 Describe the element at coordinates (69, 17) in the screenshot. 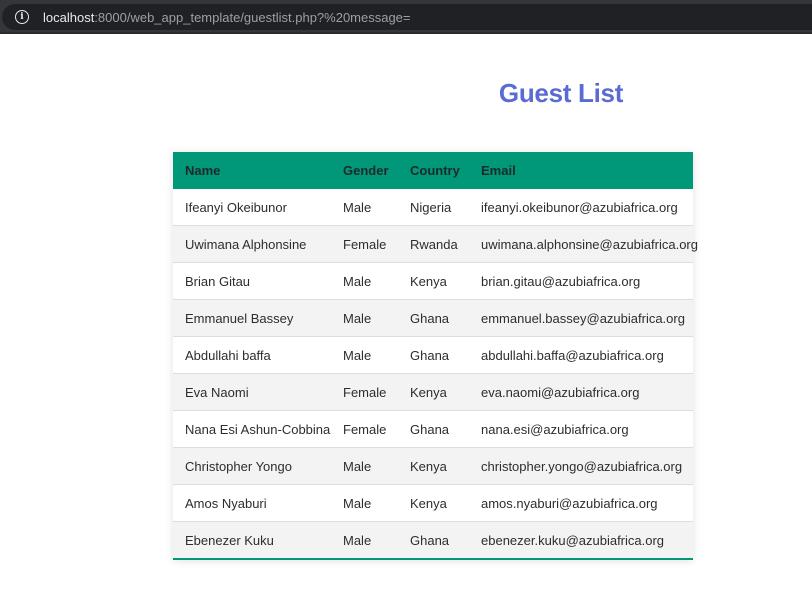

I see `url-host: localhost` at that location.